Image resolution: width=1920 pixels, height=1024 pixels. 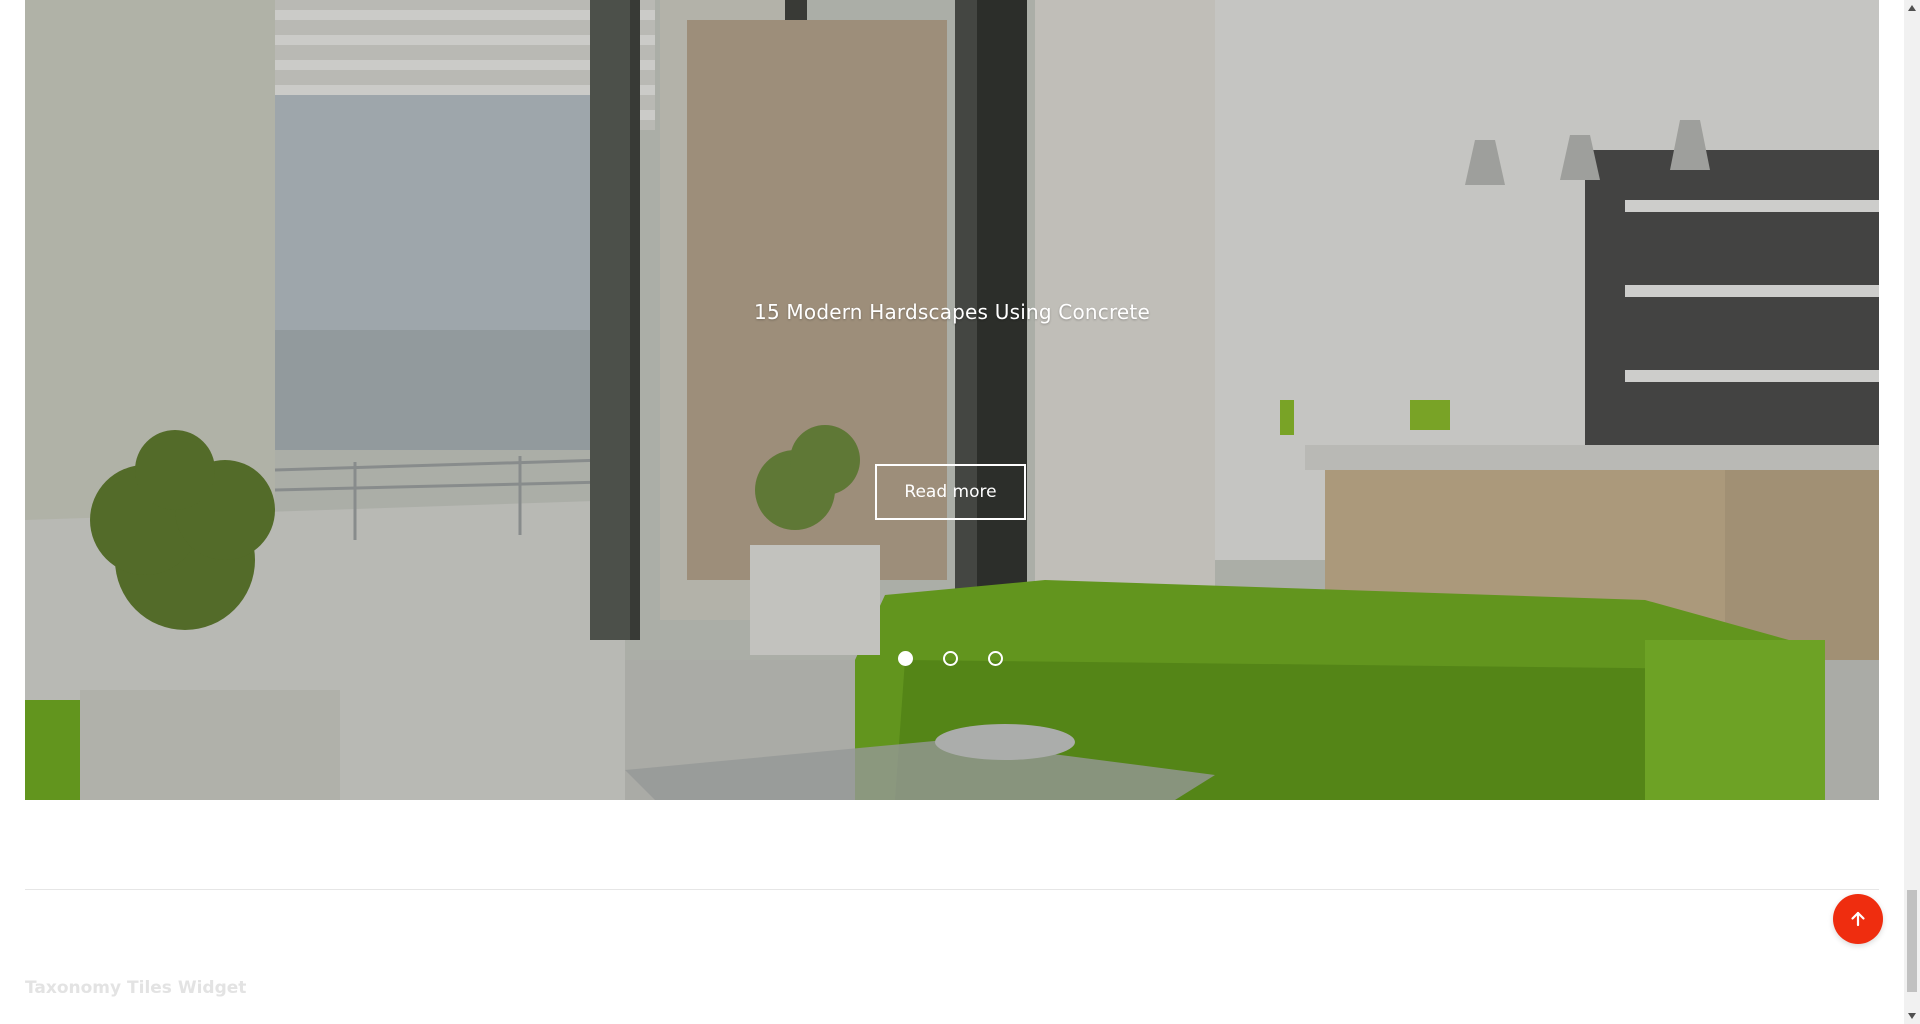 I want to click on widget-title: Taxonomy Tiles Widget, so click(x=136, y=988).